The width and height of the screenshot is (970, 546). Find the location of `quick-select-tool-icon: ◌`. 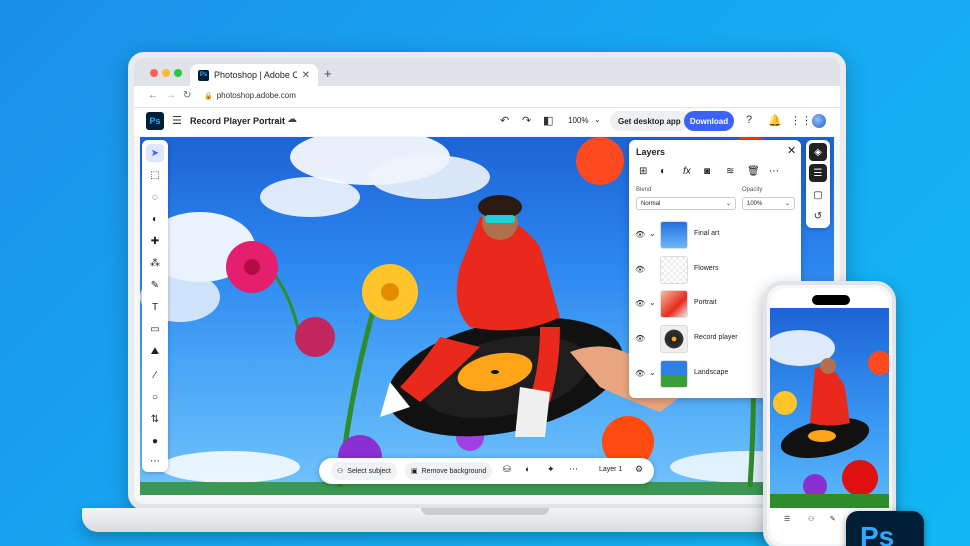

quick-select-tool-icon: ◌ is located at coordinates (155, 197).